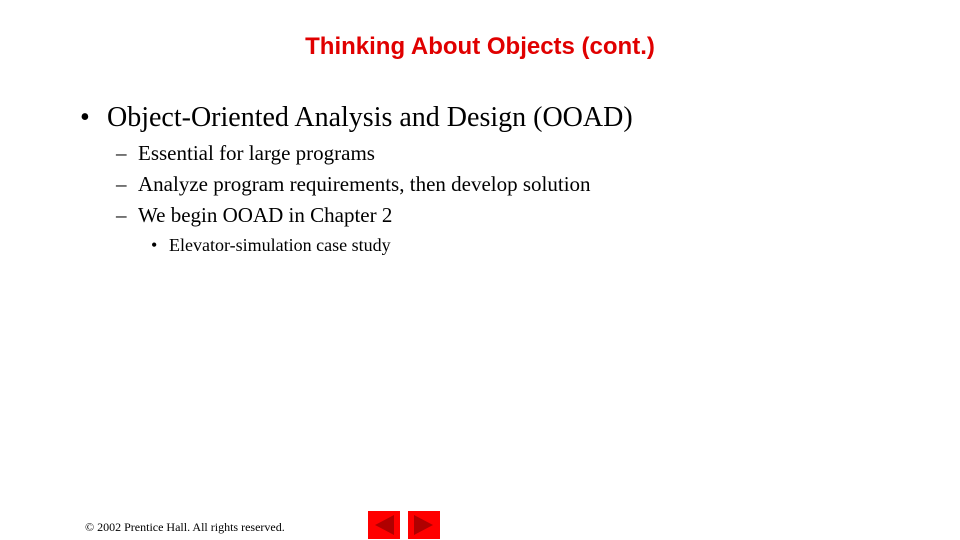 The height and width of the screenshot is (540, 960). I want to click on slide-title: Thinking About Objects (cont.), so click(480, 46).